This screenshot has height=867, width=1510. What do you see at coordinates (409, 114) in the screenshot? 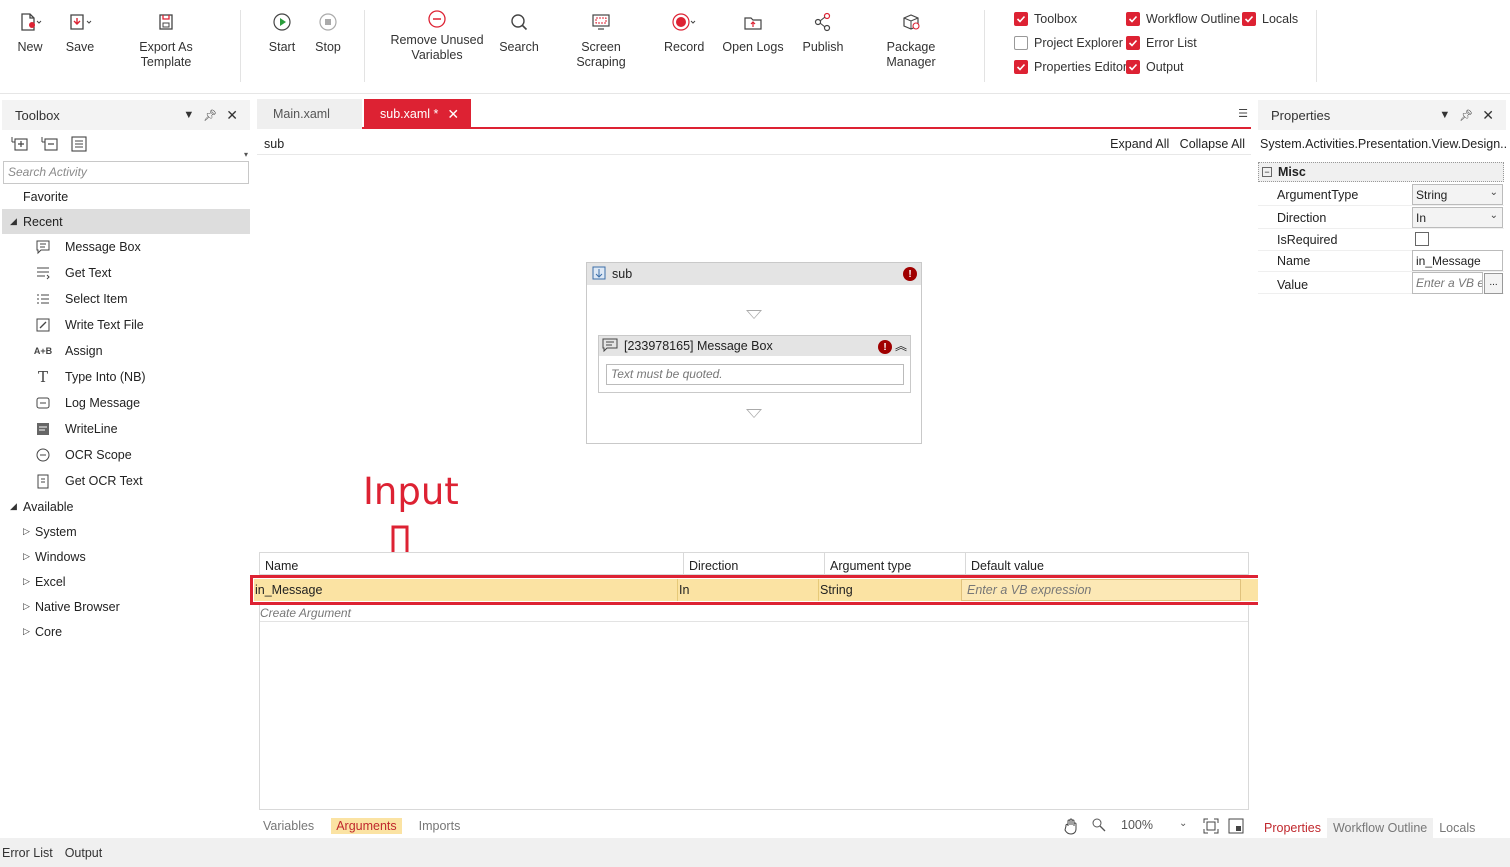
I see `tab-label: sub.xaml *` at bounding box center [409, 114].